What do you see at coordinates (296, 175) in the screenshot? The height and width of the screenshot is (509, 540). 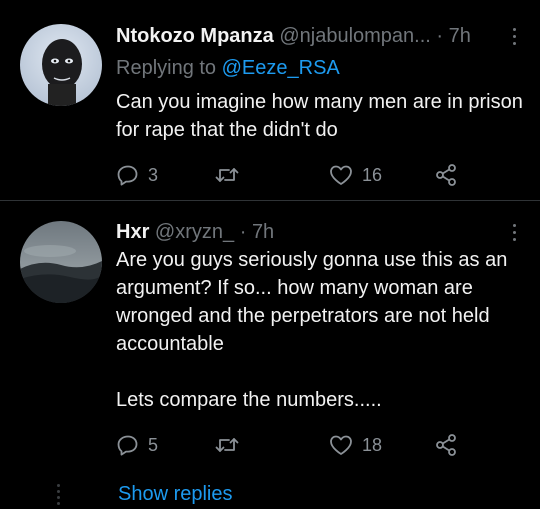 I see `tweet-actions: 3 16` at bounding box center [296, 175].